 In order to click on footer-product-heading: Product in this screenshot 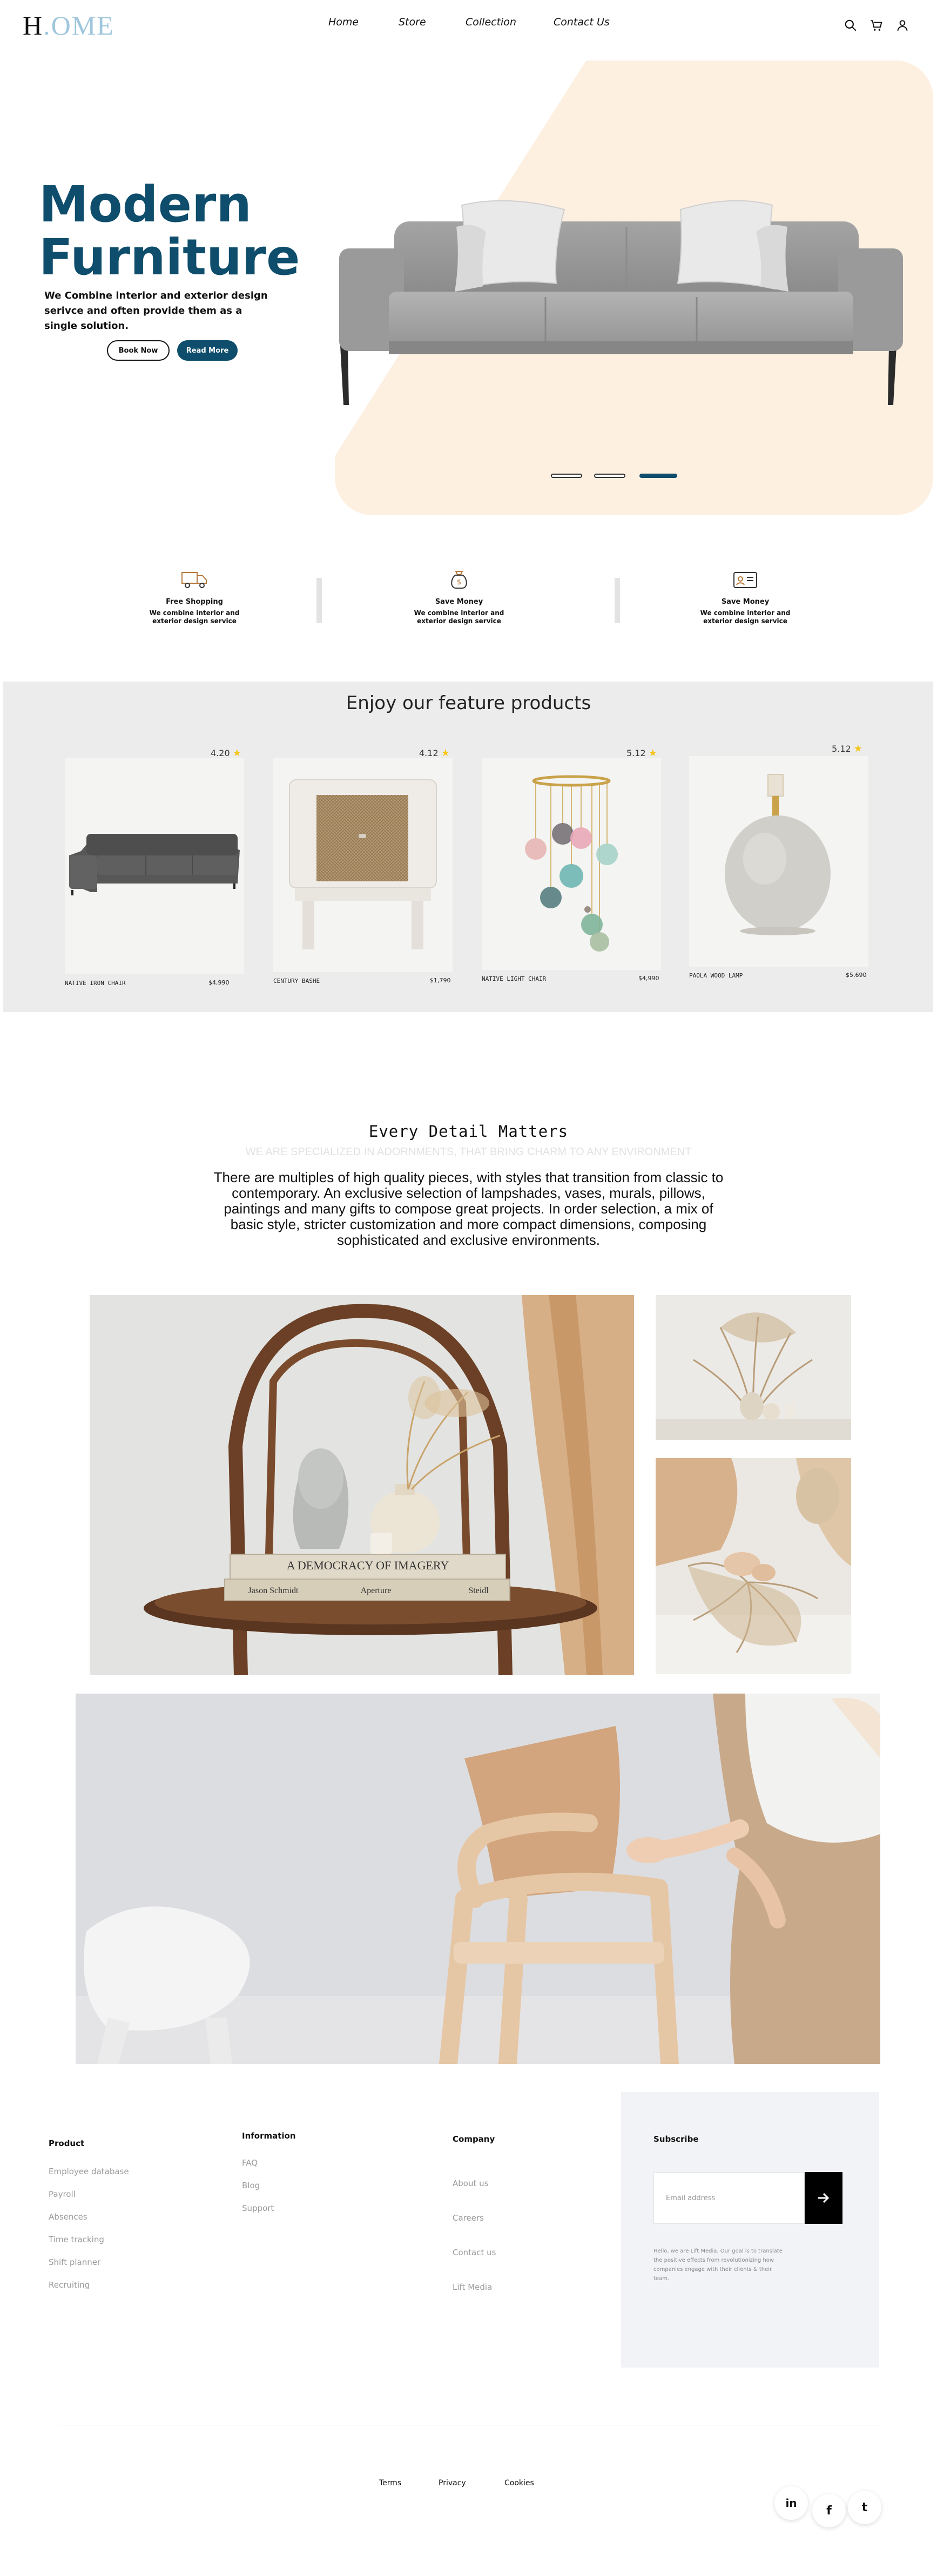, I will do `click(67, 2143)`.